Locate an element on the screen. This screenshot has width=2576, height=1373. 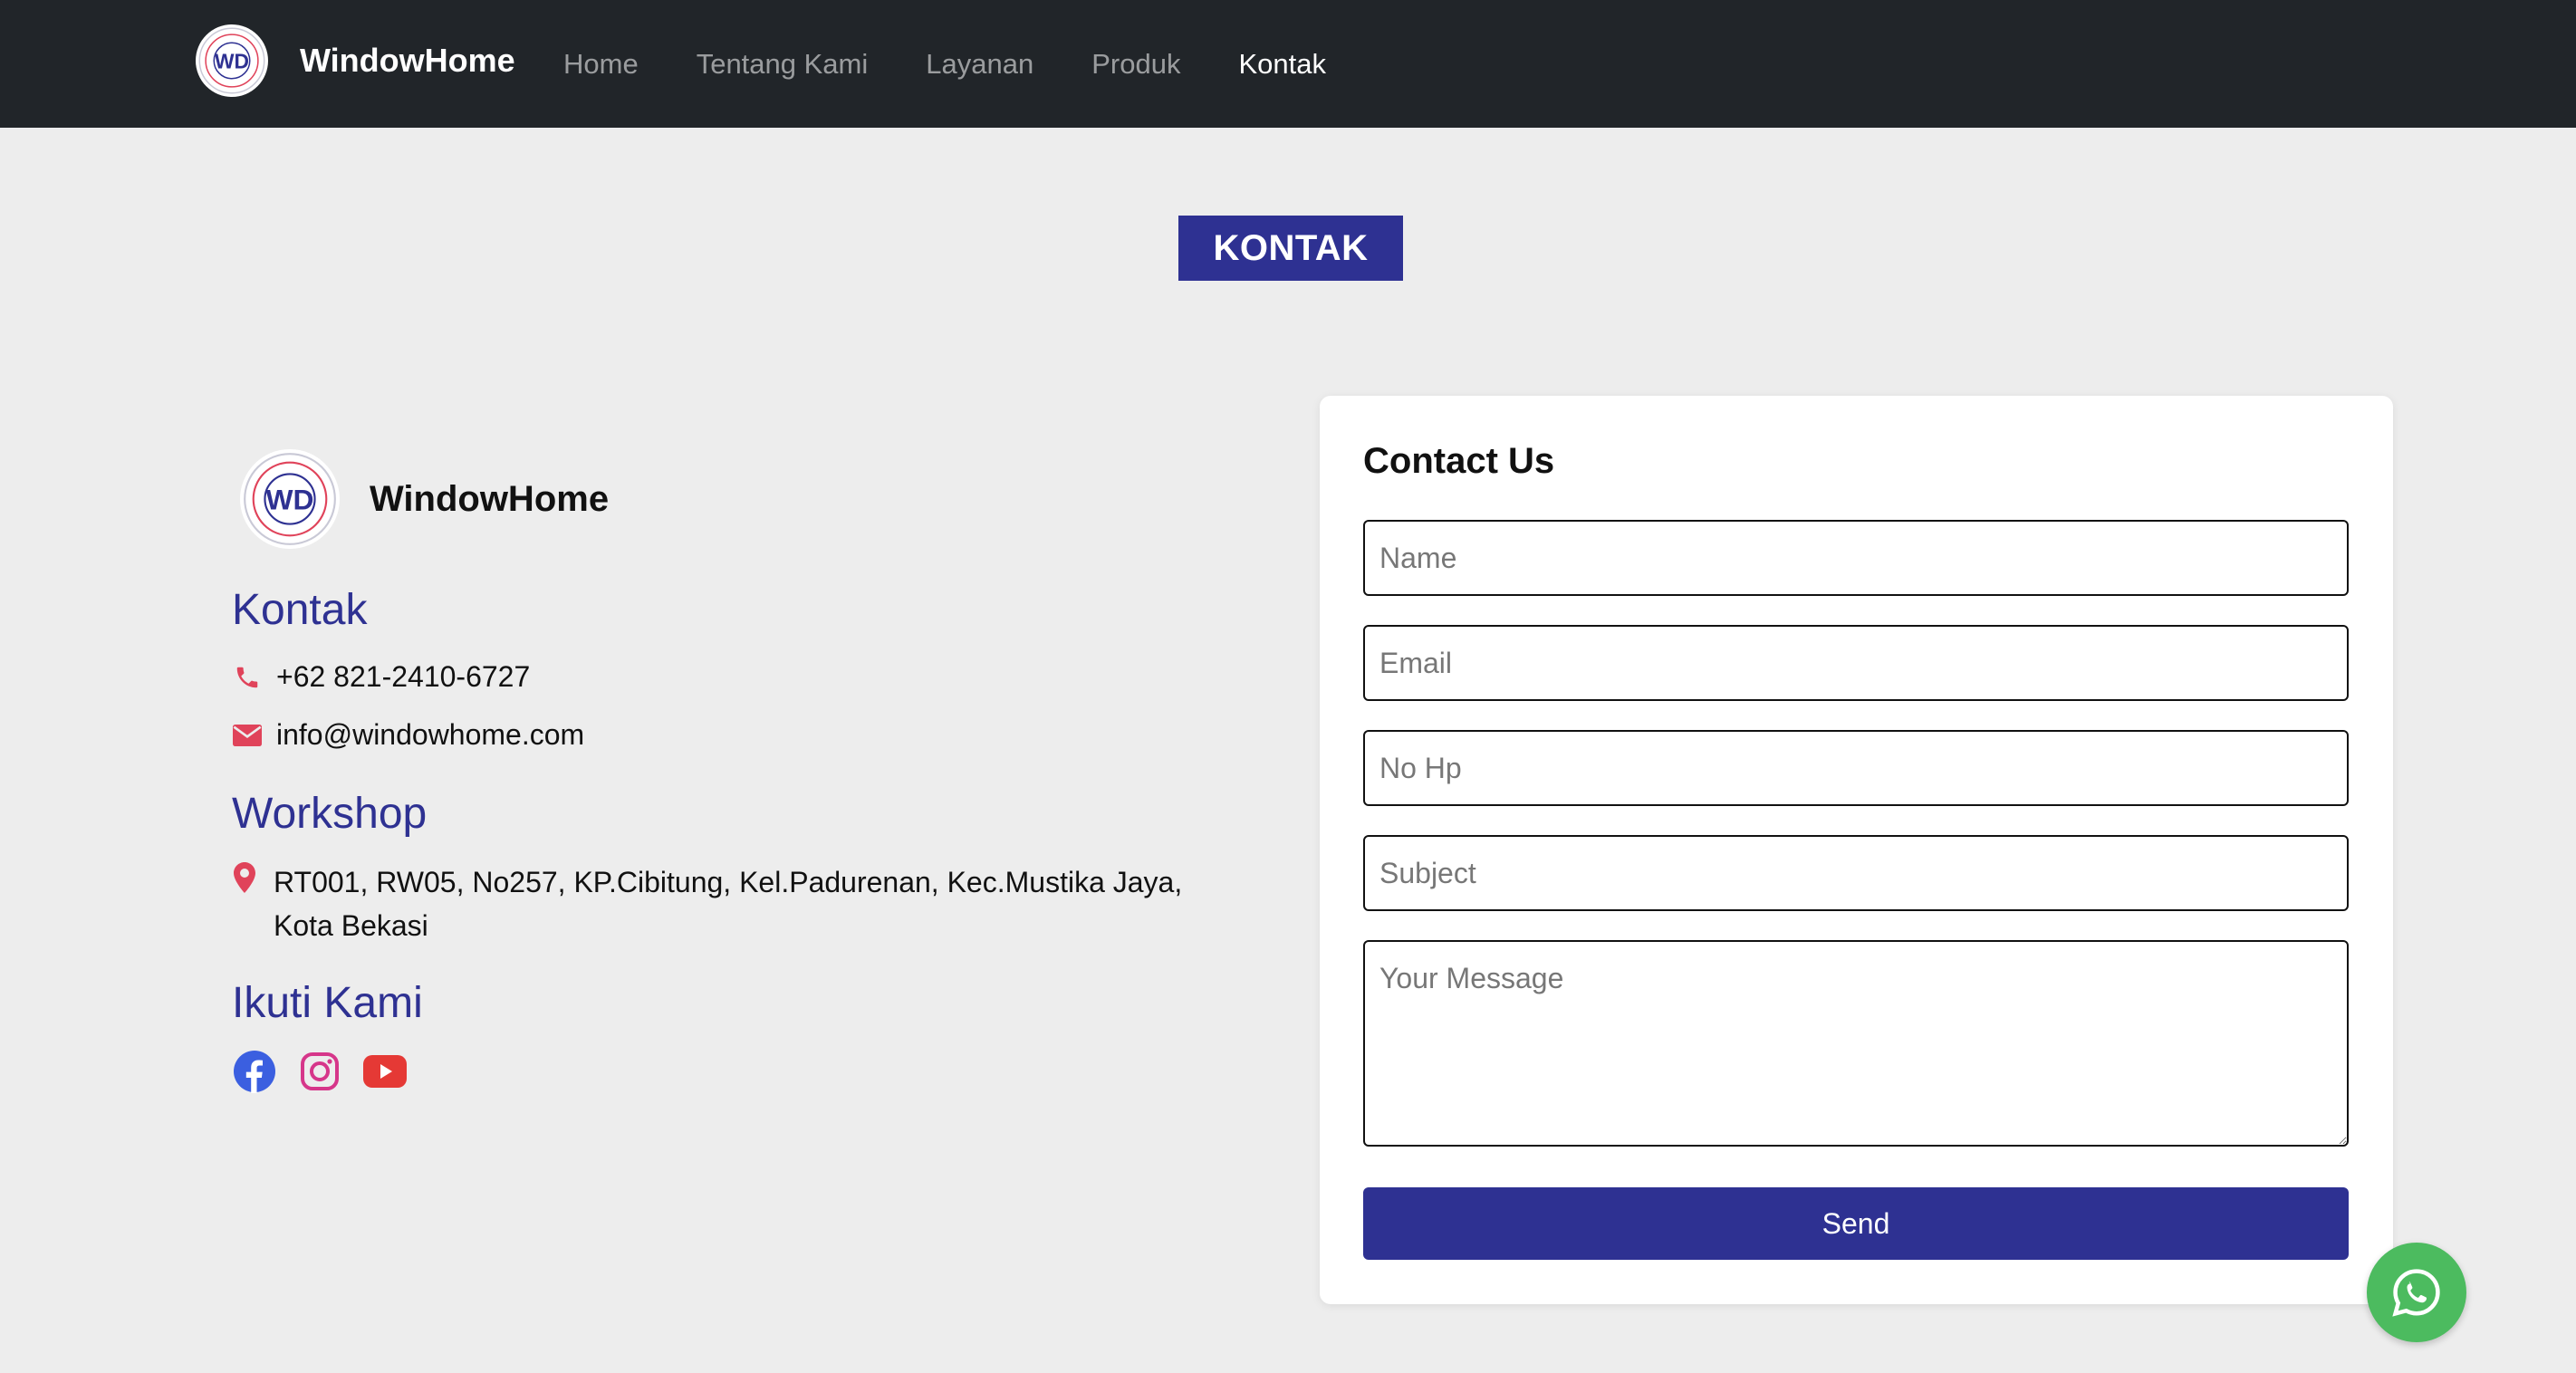
subject-input is located at coordinates (1856, 873).